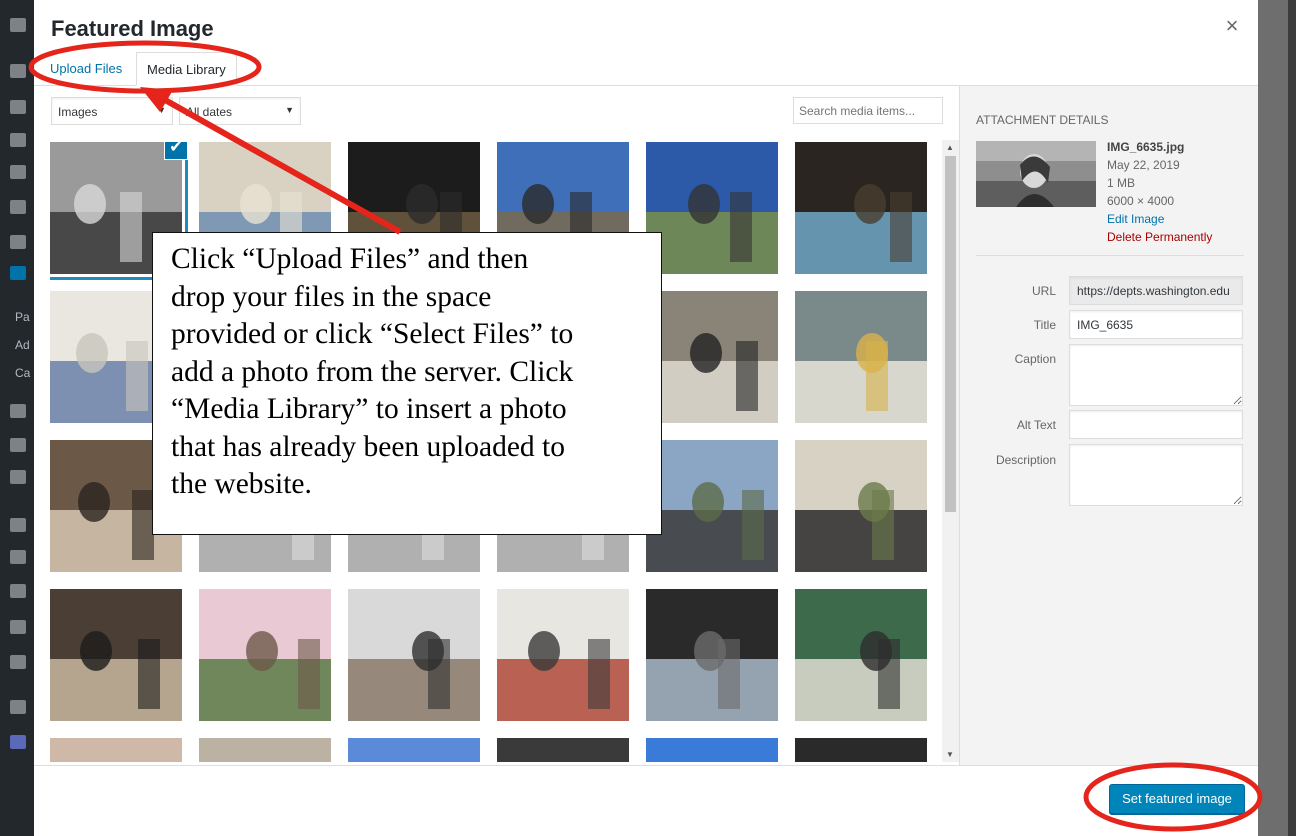 Image resolution: width=1296 pixels, height=836 pixels. I want to click on grid-scrollbar: ▲ ▼, so click(950, 451).